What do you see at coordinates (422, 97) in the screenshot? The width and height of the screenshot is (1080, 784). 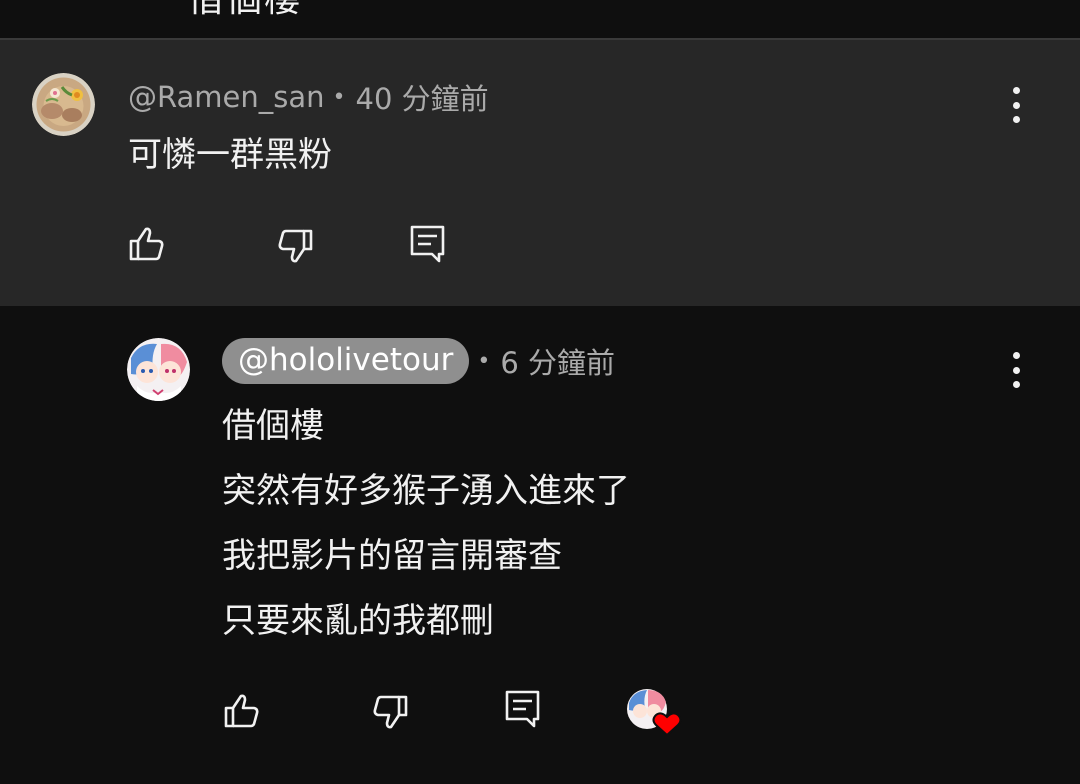 I see `comment-timestamp: 40 分鐘前` at bounding box center [422, 97].